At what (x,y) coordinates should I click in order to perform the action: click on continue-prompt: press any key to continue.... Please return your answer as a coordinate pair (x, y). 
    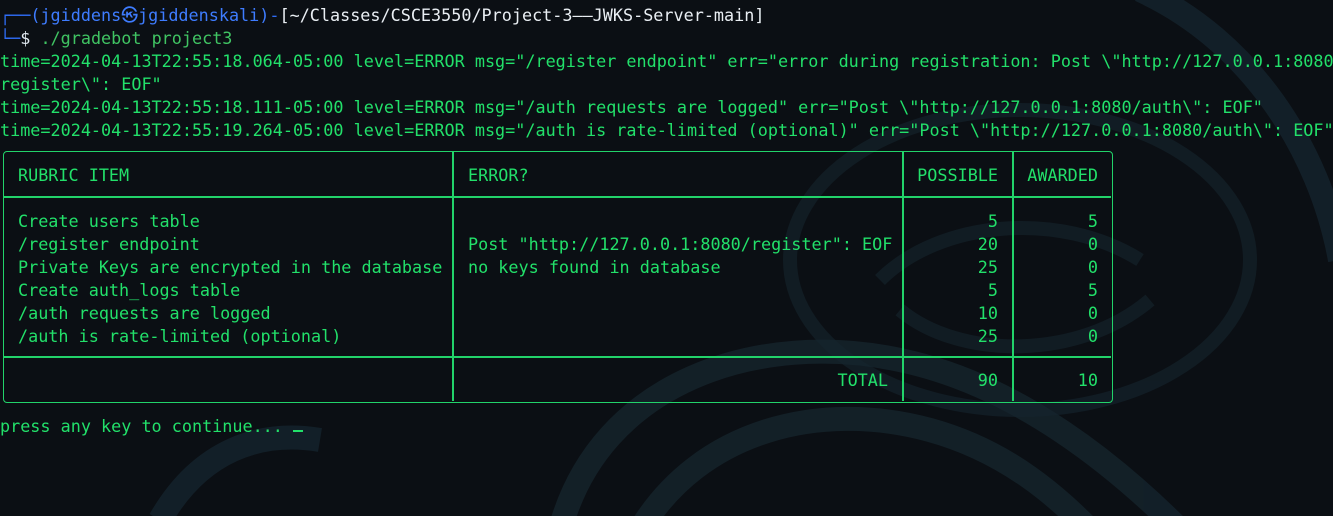
    Looking at the image, I should click on (151, 426).